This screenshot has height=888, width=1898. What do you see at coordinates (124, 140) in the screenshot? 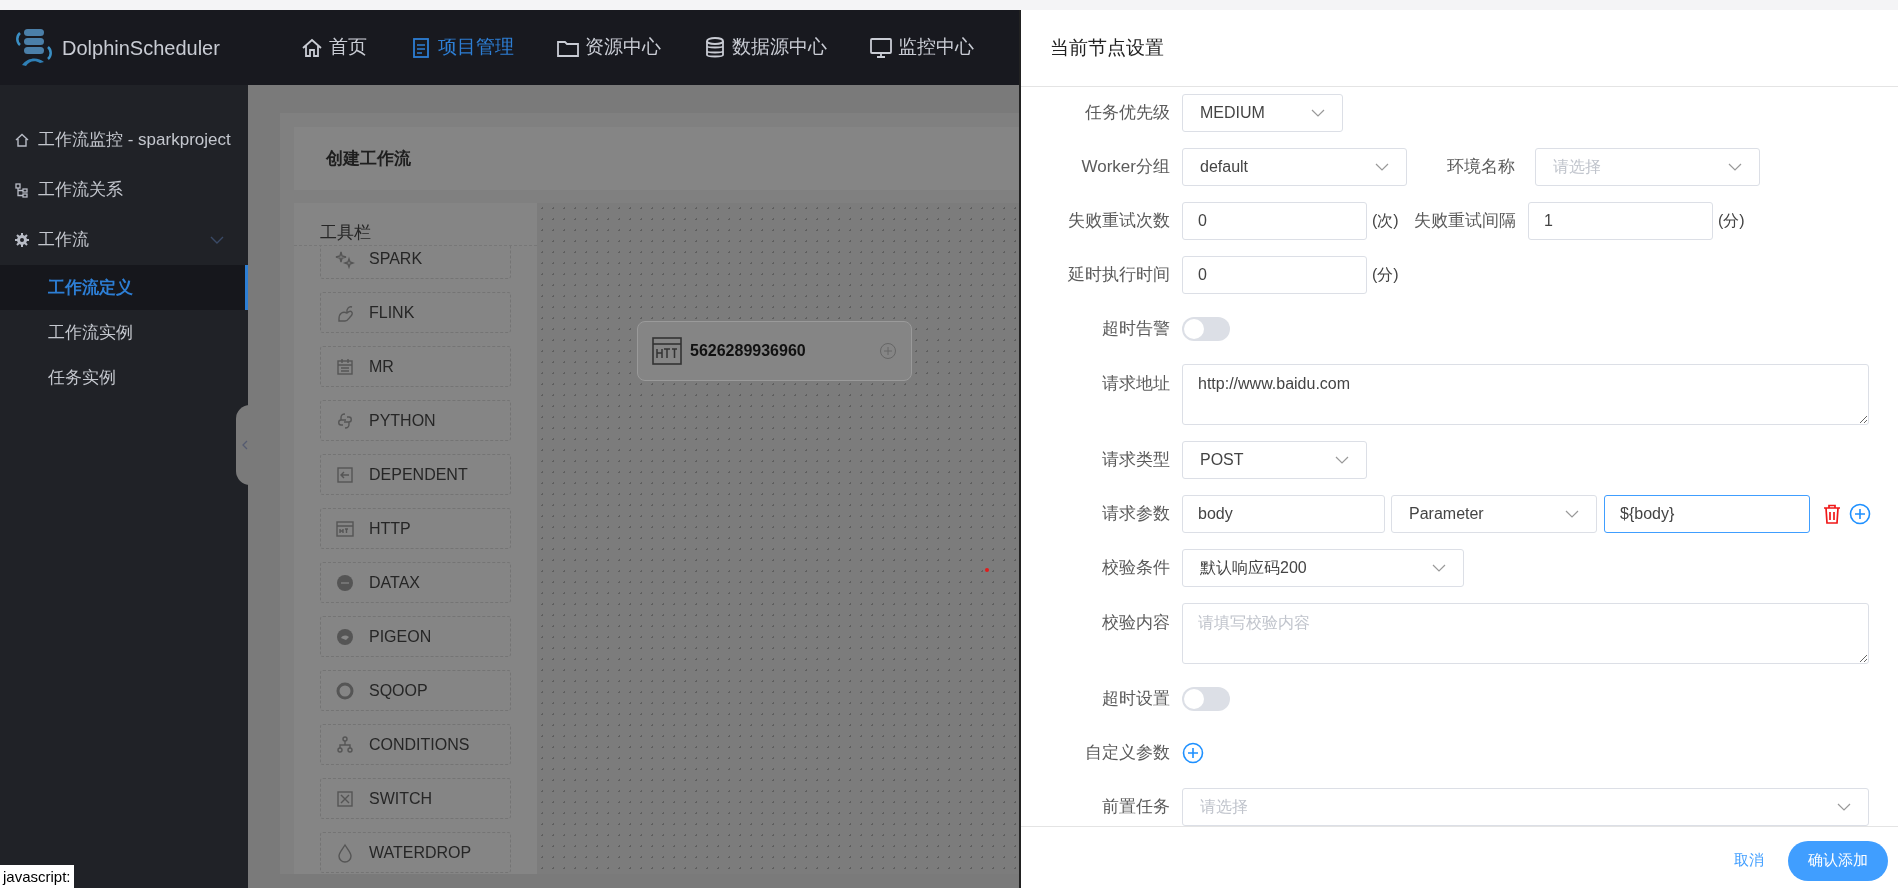
I see `sidebar-item: 工作流监控 - sparkproject` at bounding box center [124, 140].